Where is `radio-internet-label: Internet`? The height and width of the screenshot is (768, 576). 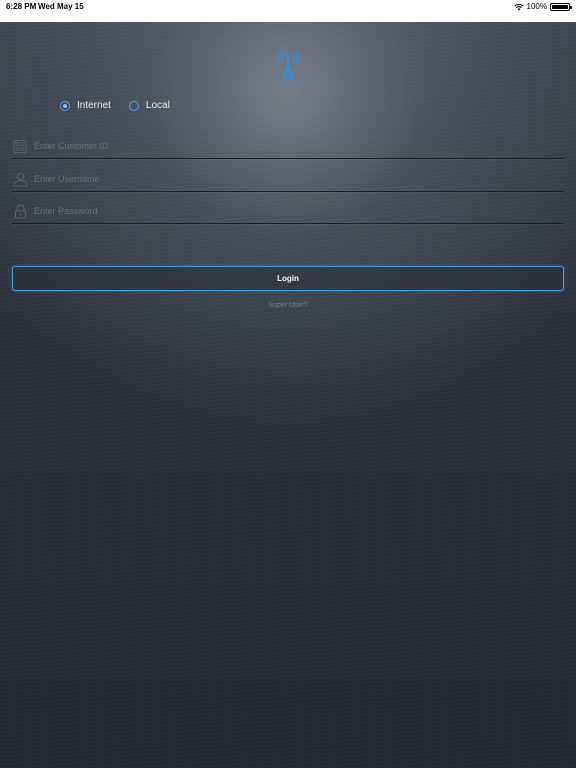 radio-internet-label: Internet is located at coordinates (94, 105).